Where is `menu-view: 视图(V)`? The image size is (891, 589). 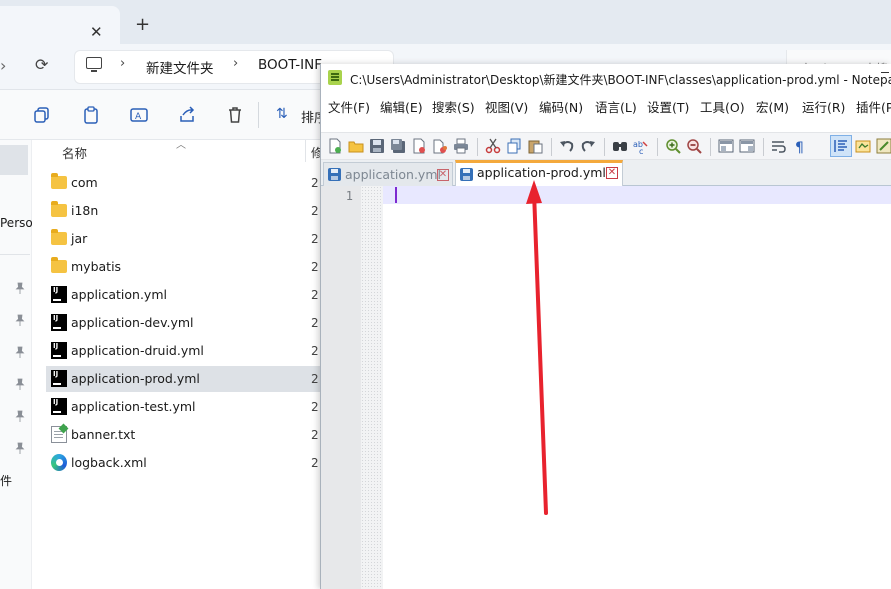
menu-view: 视图(V) is located at coordinates (506, 106).